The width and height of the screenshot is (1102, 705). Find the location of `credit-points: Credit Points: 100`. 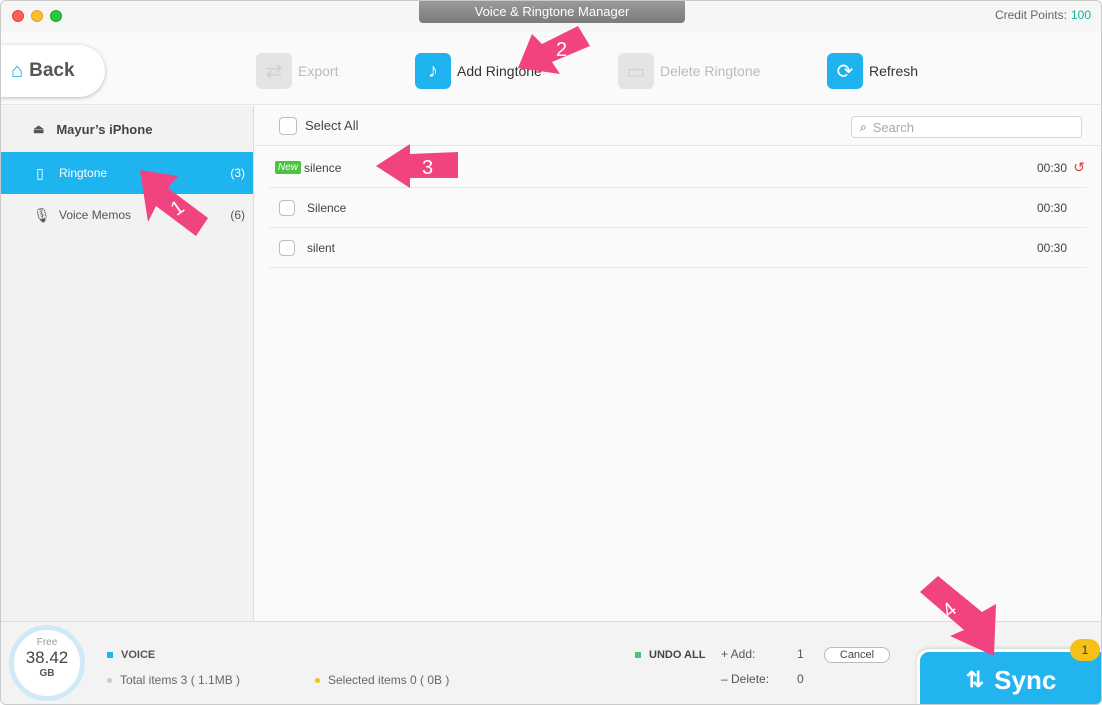

credit-points: Credit Points: 100 is located at coordinates (1043, 15).